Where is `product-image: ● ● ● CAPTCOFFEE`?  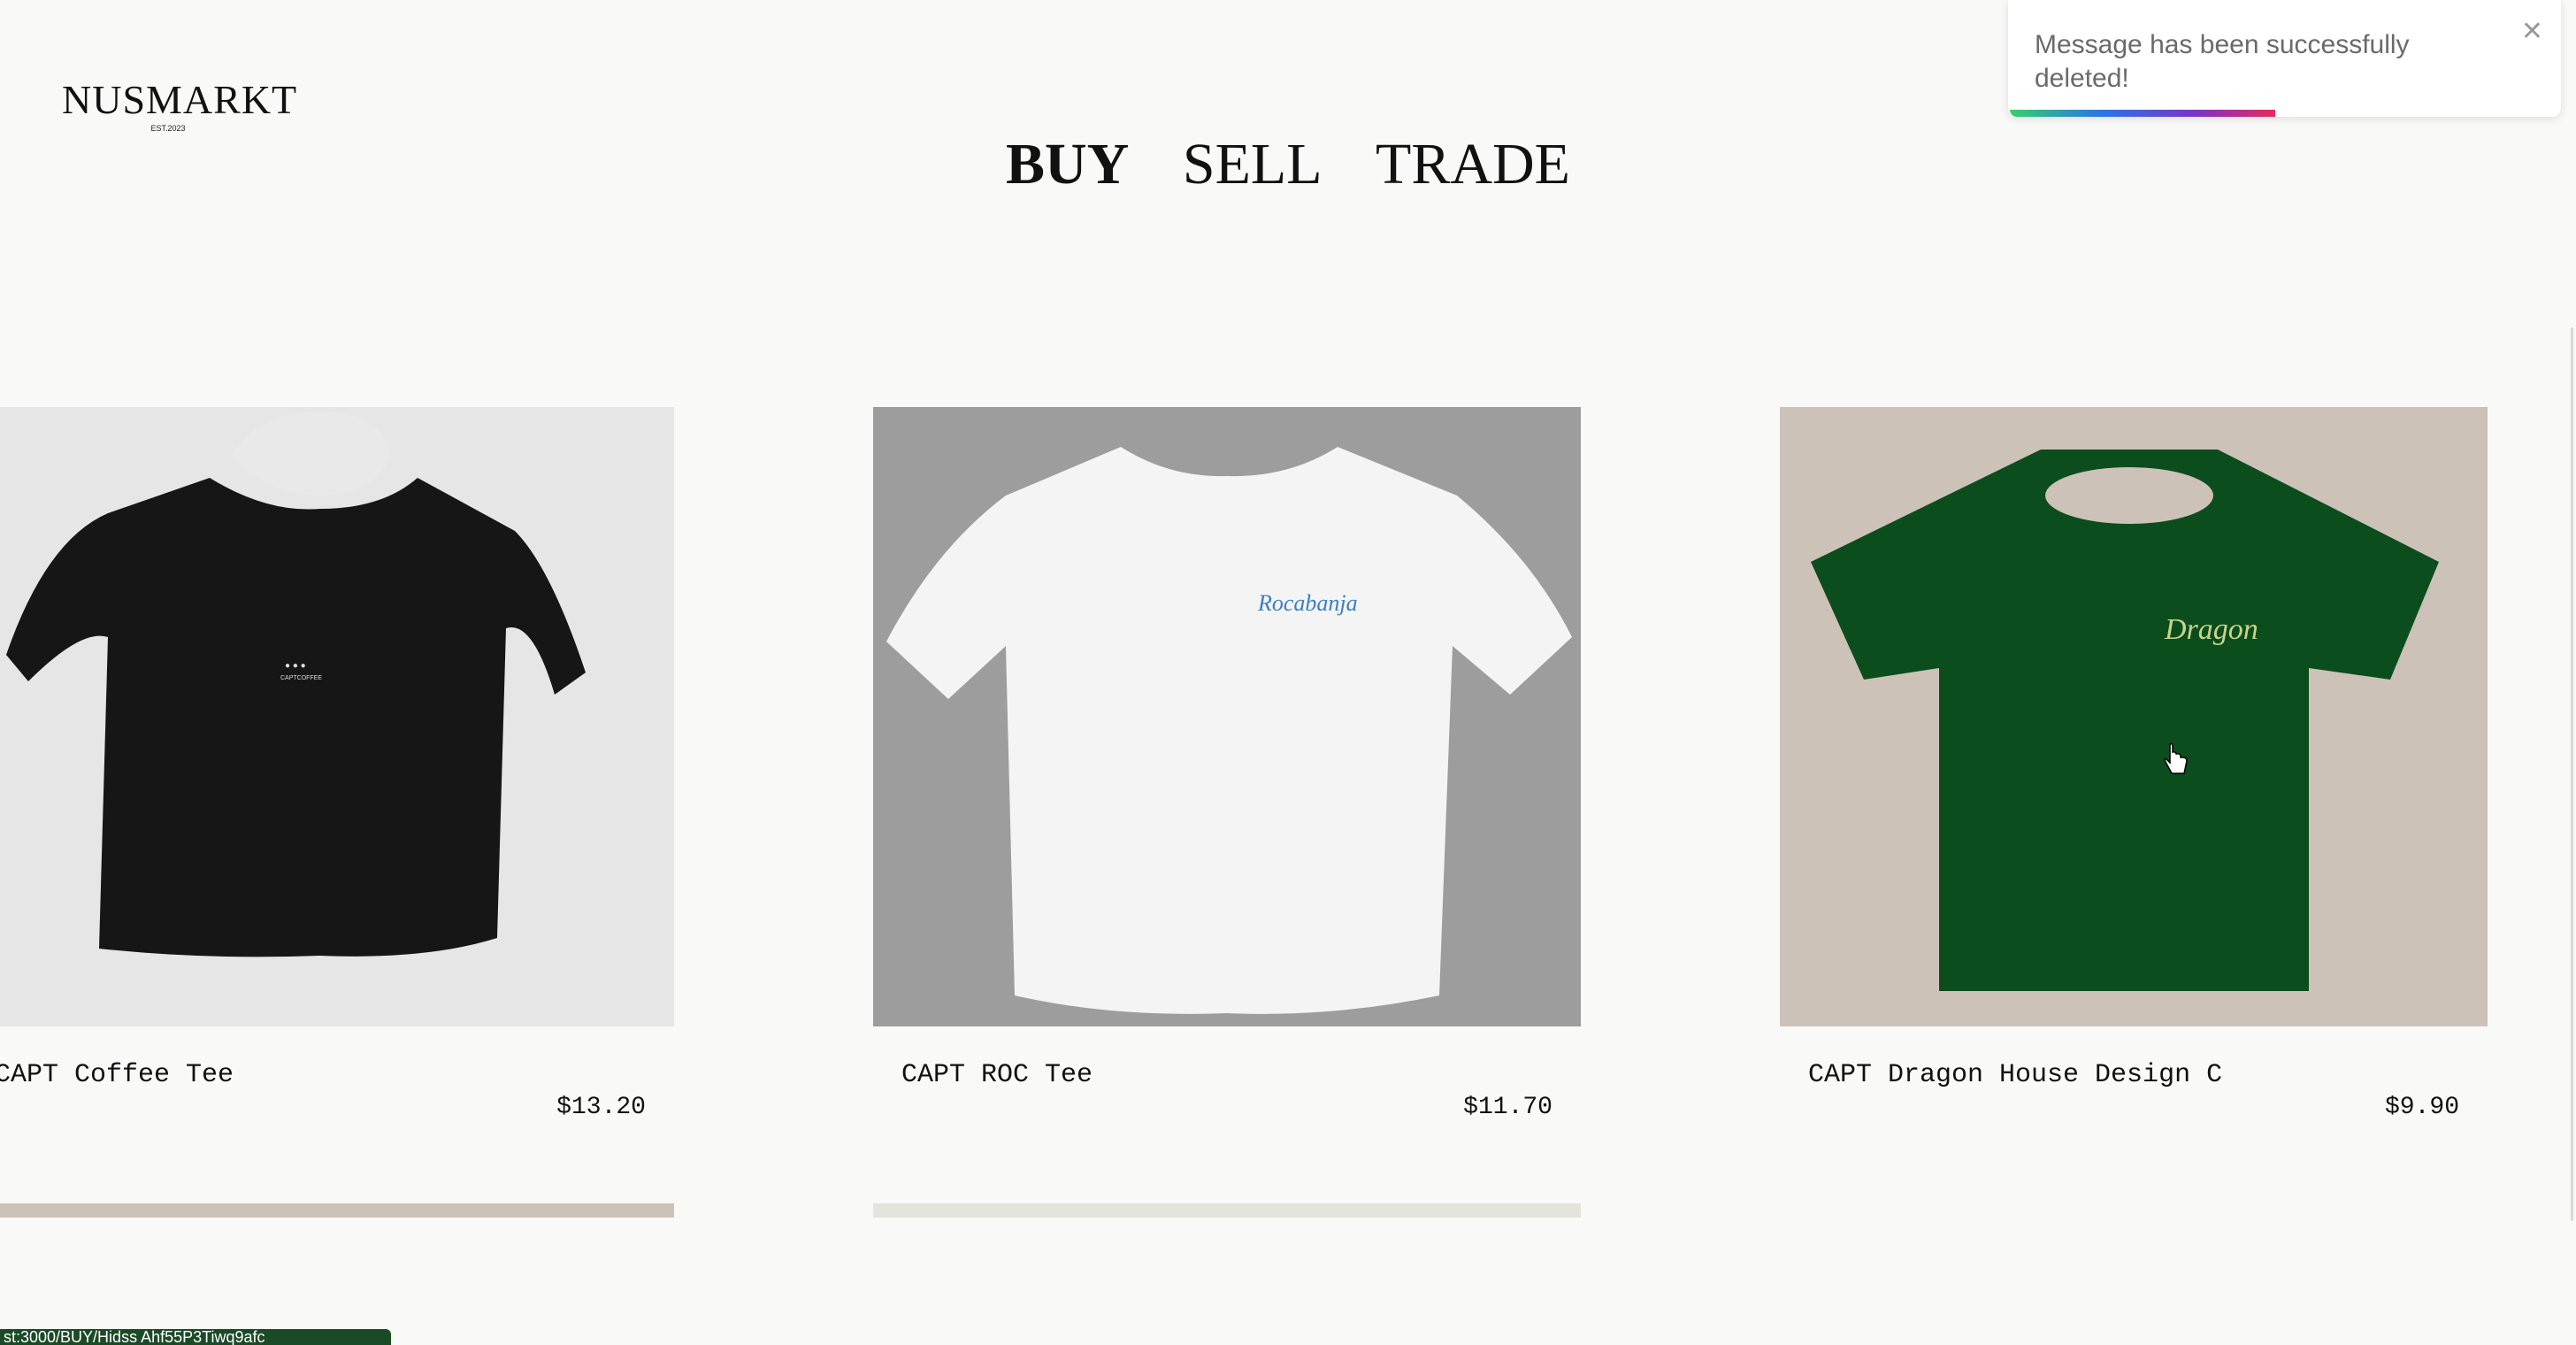
product-image: ● ● ● CAPTCOFFEE is located at coordinates (337, 716).